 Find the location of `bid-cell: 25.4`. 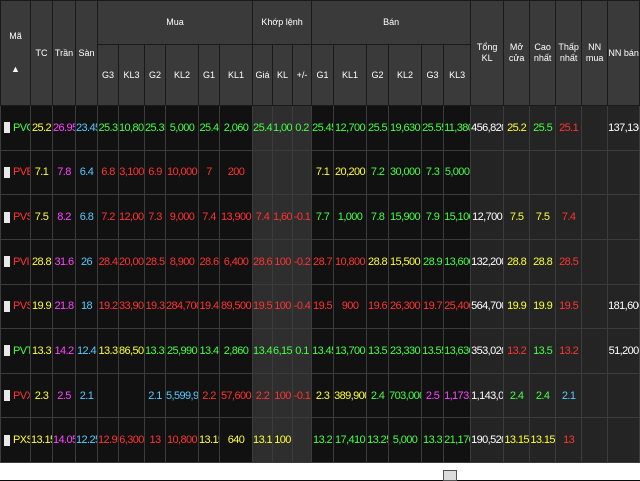

bid-cell: 25.4 is located at coordinates (209, 128).